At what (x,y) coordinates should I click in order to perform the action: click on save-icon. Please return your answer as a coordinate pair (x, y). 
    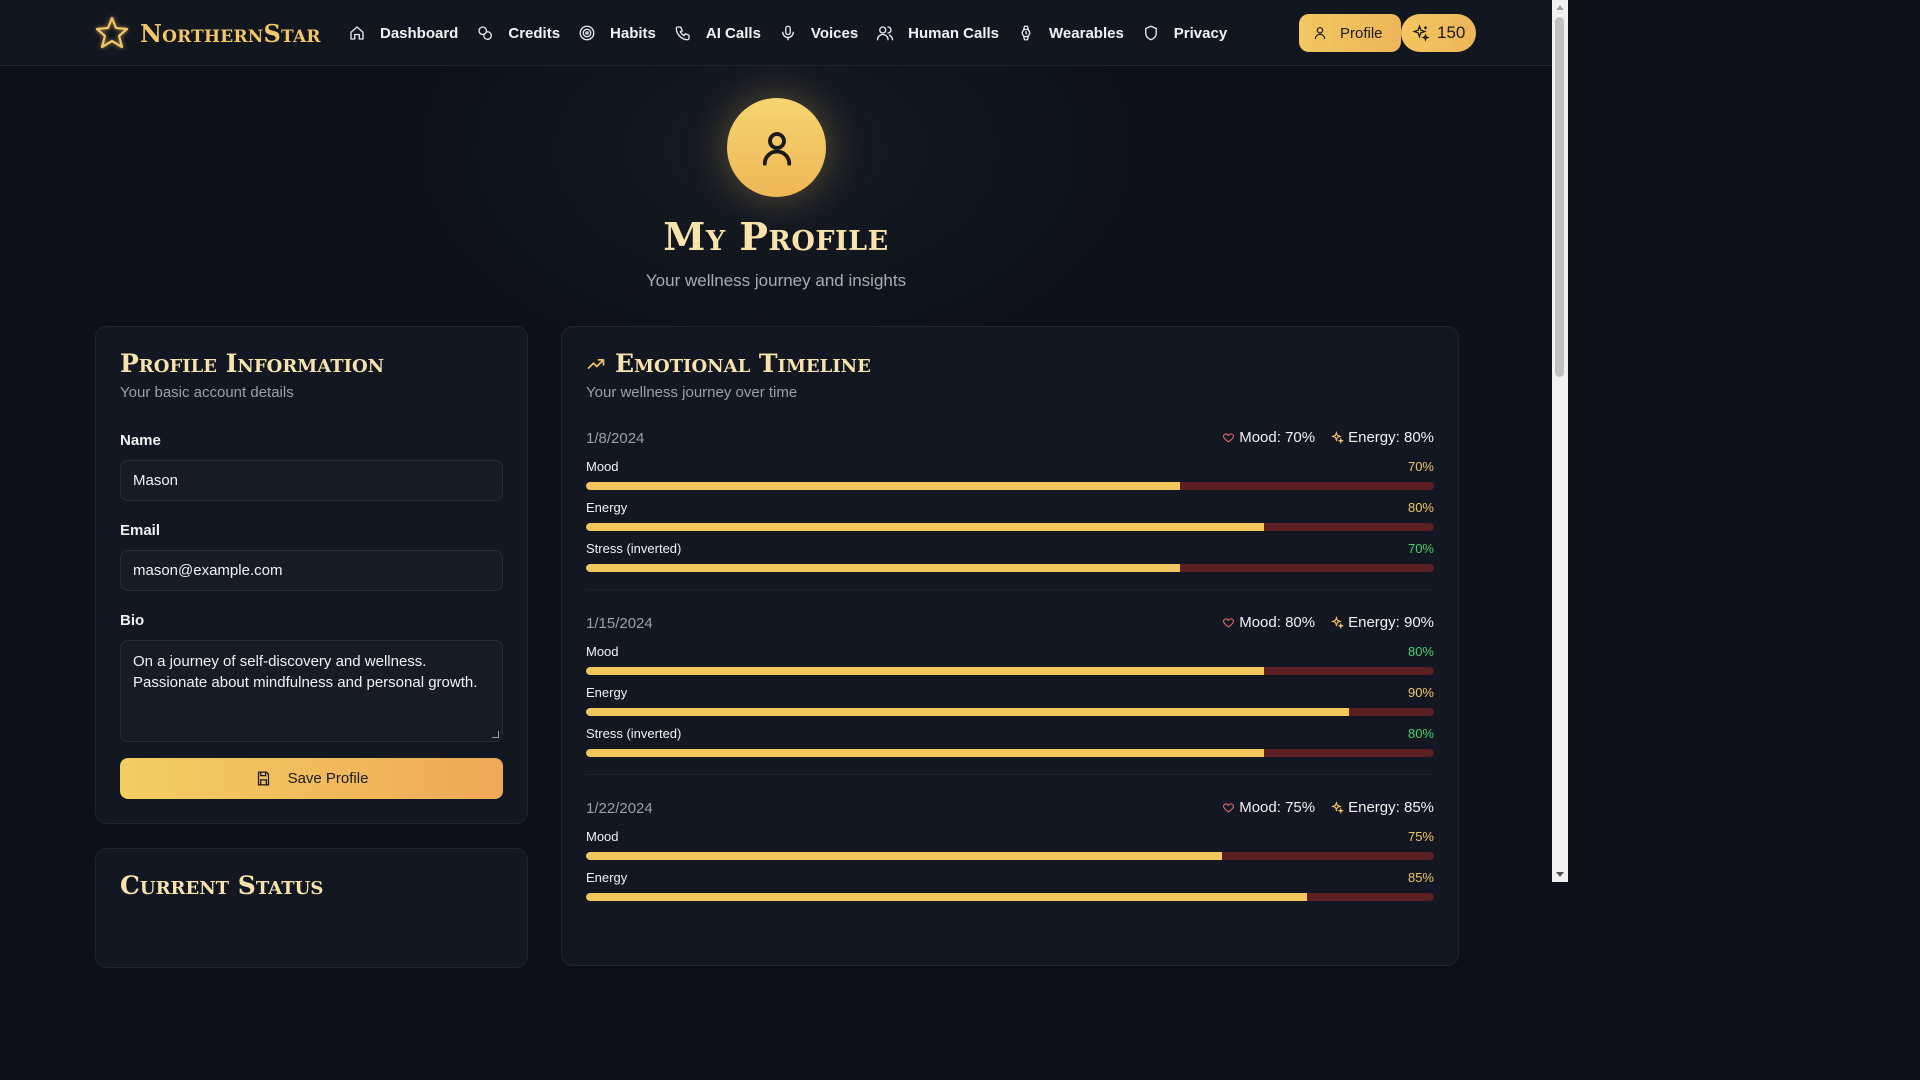
    Looking at the image, I should click on (263, 778).